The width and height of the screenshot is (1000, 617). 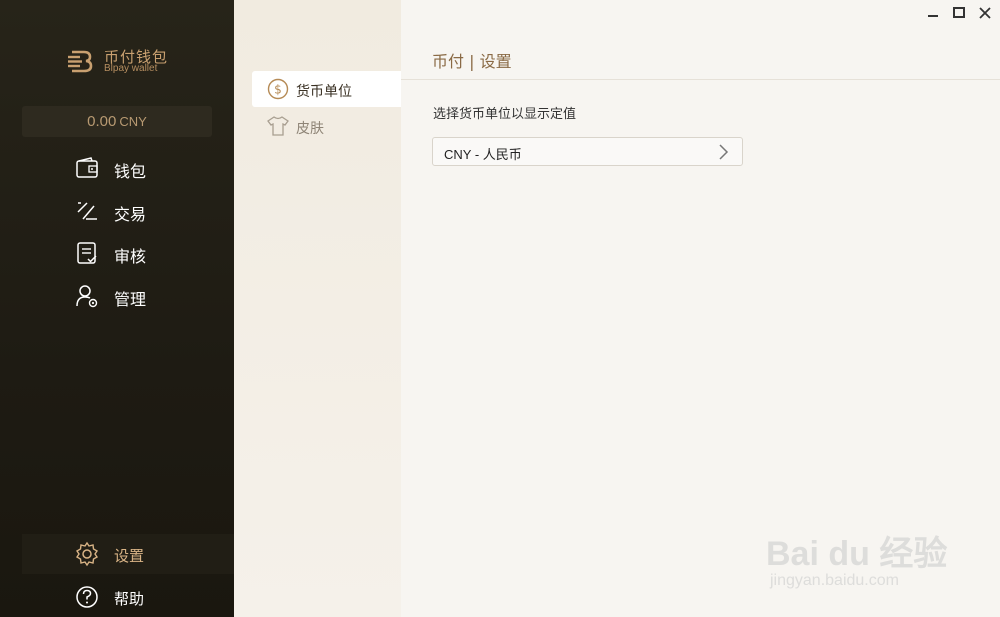 I want to click on sidebar-item-help: 帮助, so click(x=117, y=597).